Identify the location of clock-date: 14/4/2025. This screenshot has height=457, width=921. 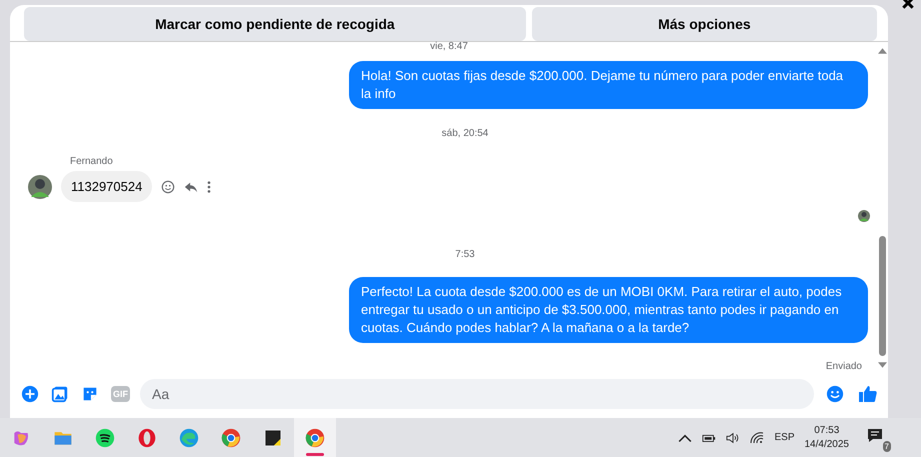
(826, 445).